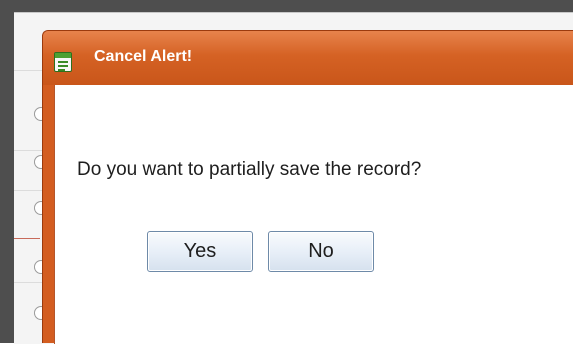  Describe the element at coordinates (200, 251) in the screenshot. I see `yes-button: Yes` at that location.